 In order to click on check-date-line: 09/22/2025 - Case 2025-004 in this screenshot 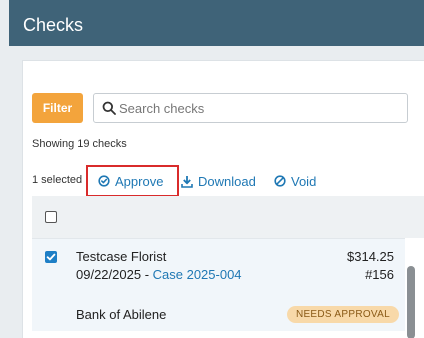, I will do `click(159, 274)`.